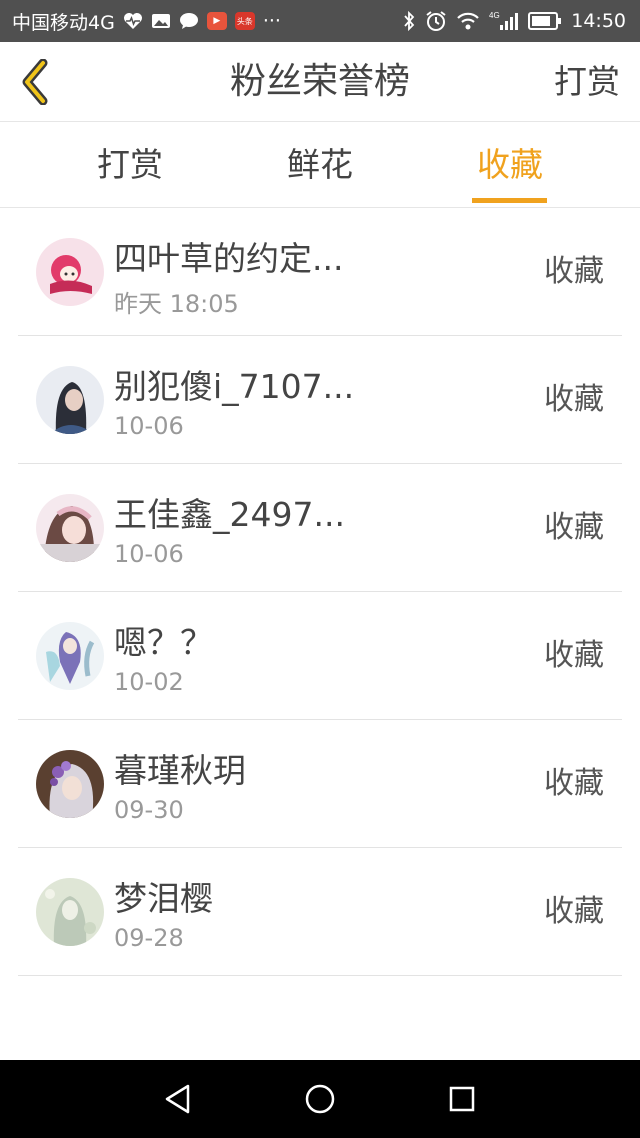  What do you see at coordinates (494, 15) in the screenshot?
I see `network-type-label: 4G` at bounding box center [494, 15].